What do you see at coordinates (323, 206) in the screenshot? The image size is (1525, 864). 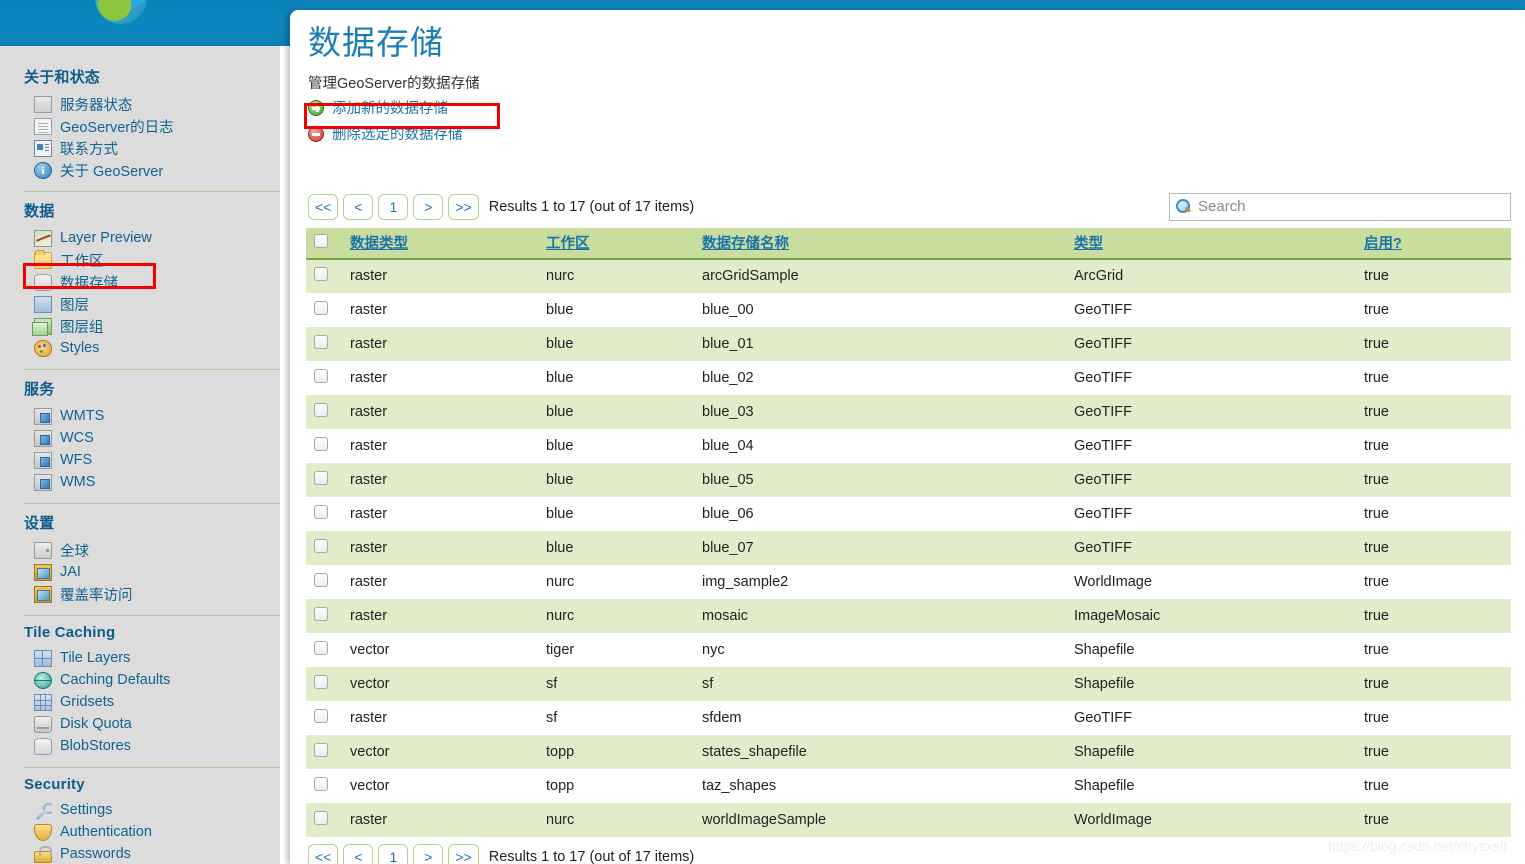 I see `pager-first-button: <<` at bounding box center [323, 206].